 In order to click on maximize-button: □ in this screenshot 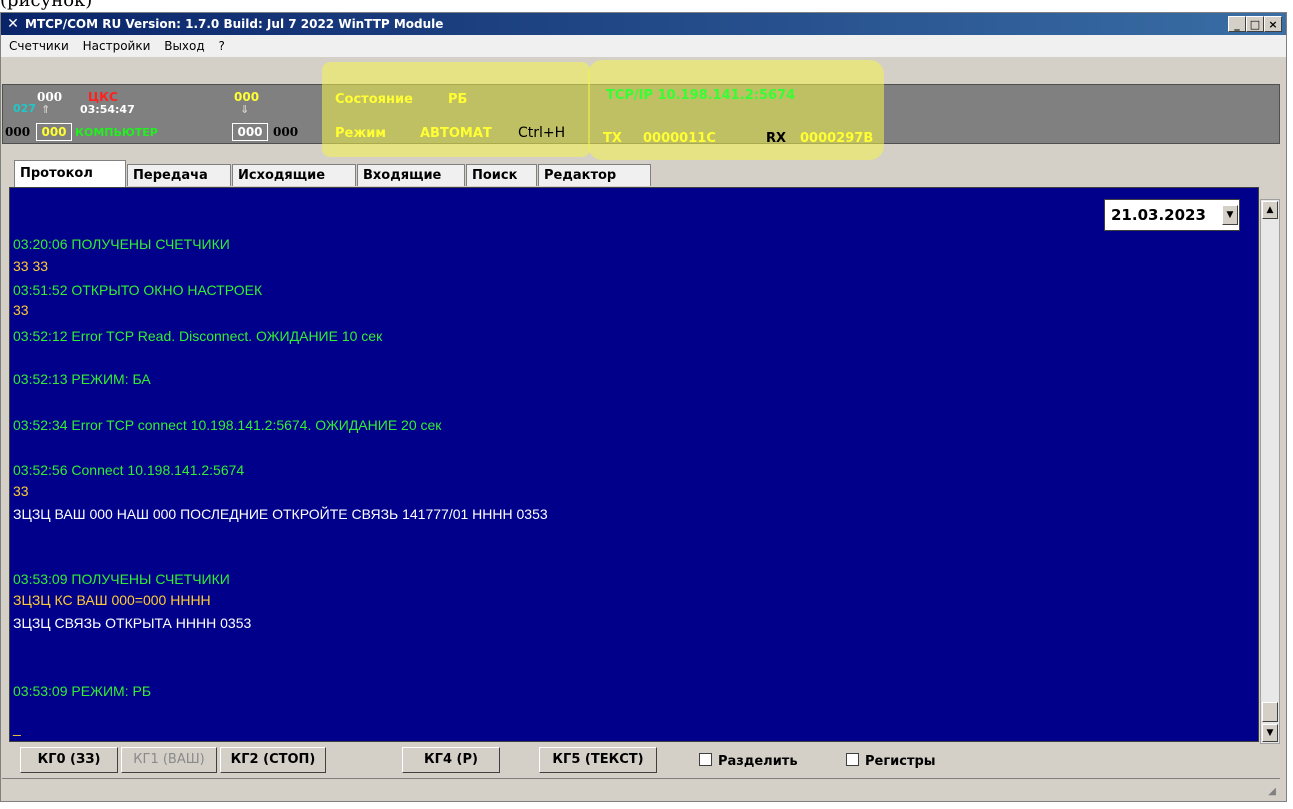, I will do `click(1255, 24)`.